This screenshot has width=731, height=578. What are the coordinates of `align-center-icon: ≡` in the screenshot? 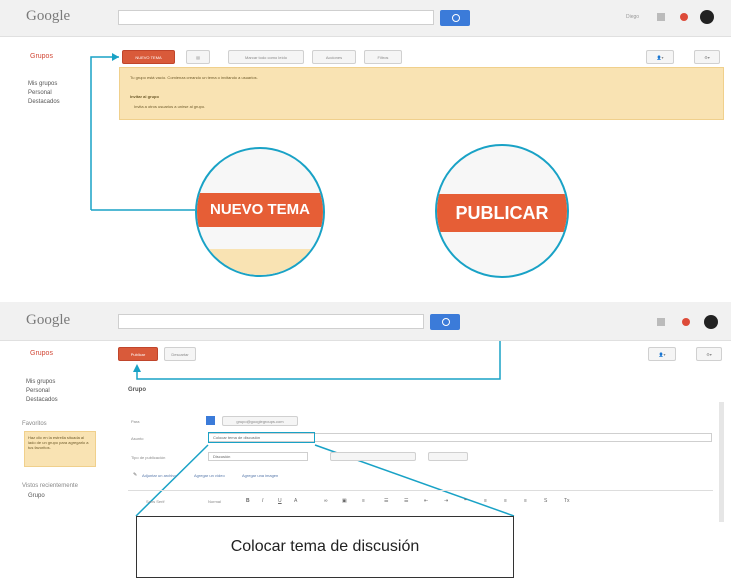 It's located at (505, 501).